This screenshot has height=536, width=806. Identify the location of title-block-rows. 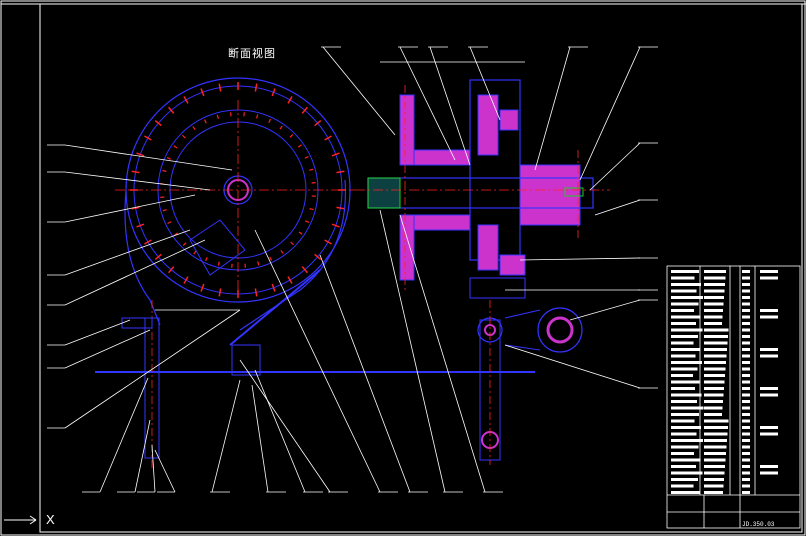
(724, 382).